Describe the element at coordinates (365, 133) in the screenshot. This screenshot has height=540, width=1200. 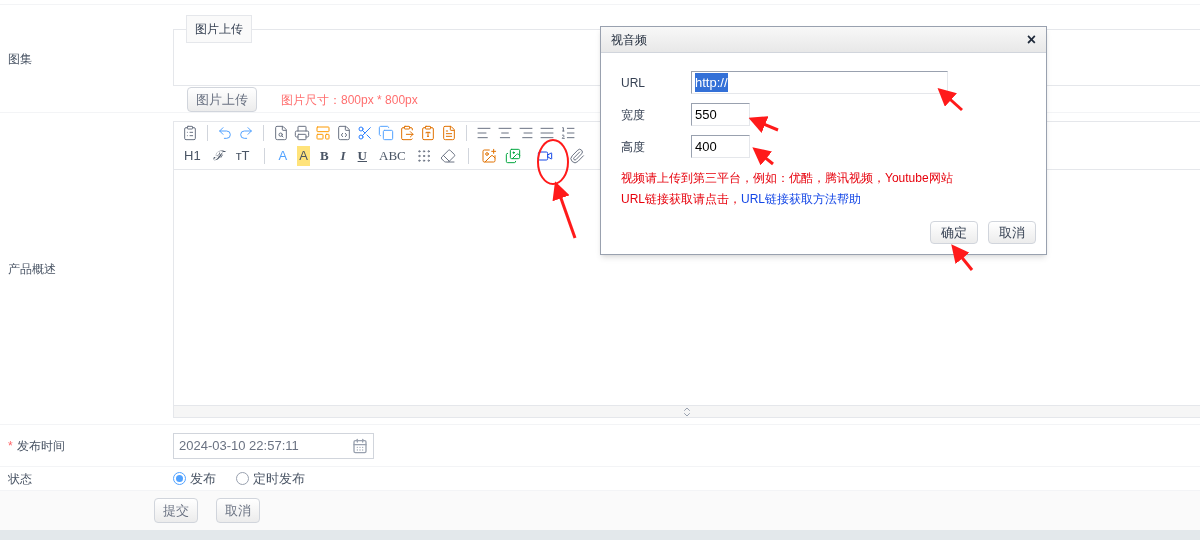
I see `cut-icon` at that location.